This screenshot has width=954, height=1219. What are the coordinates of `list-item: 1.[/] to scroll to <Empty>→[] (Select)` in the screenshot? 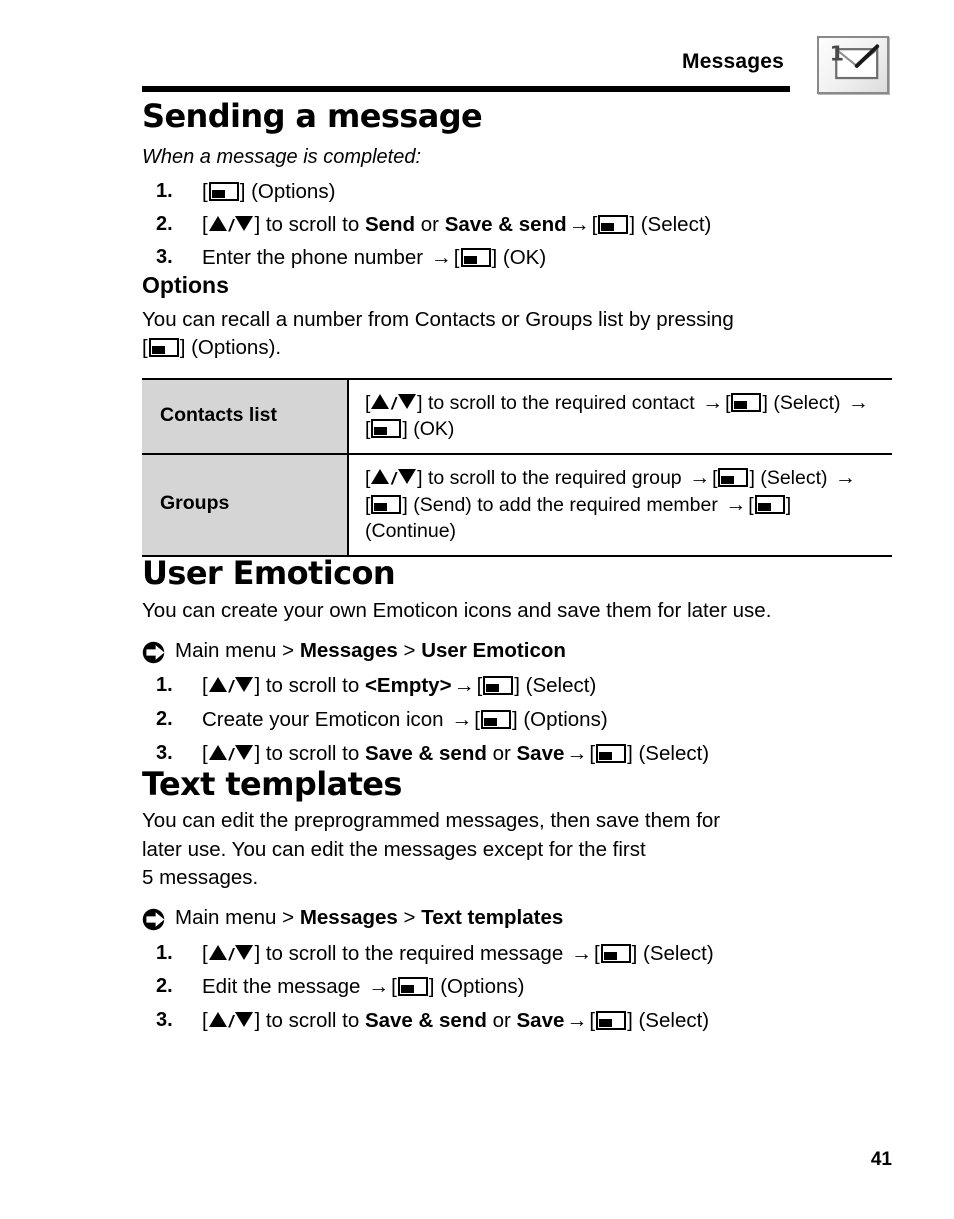 It's located at (522, 686).